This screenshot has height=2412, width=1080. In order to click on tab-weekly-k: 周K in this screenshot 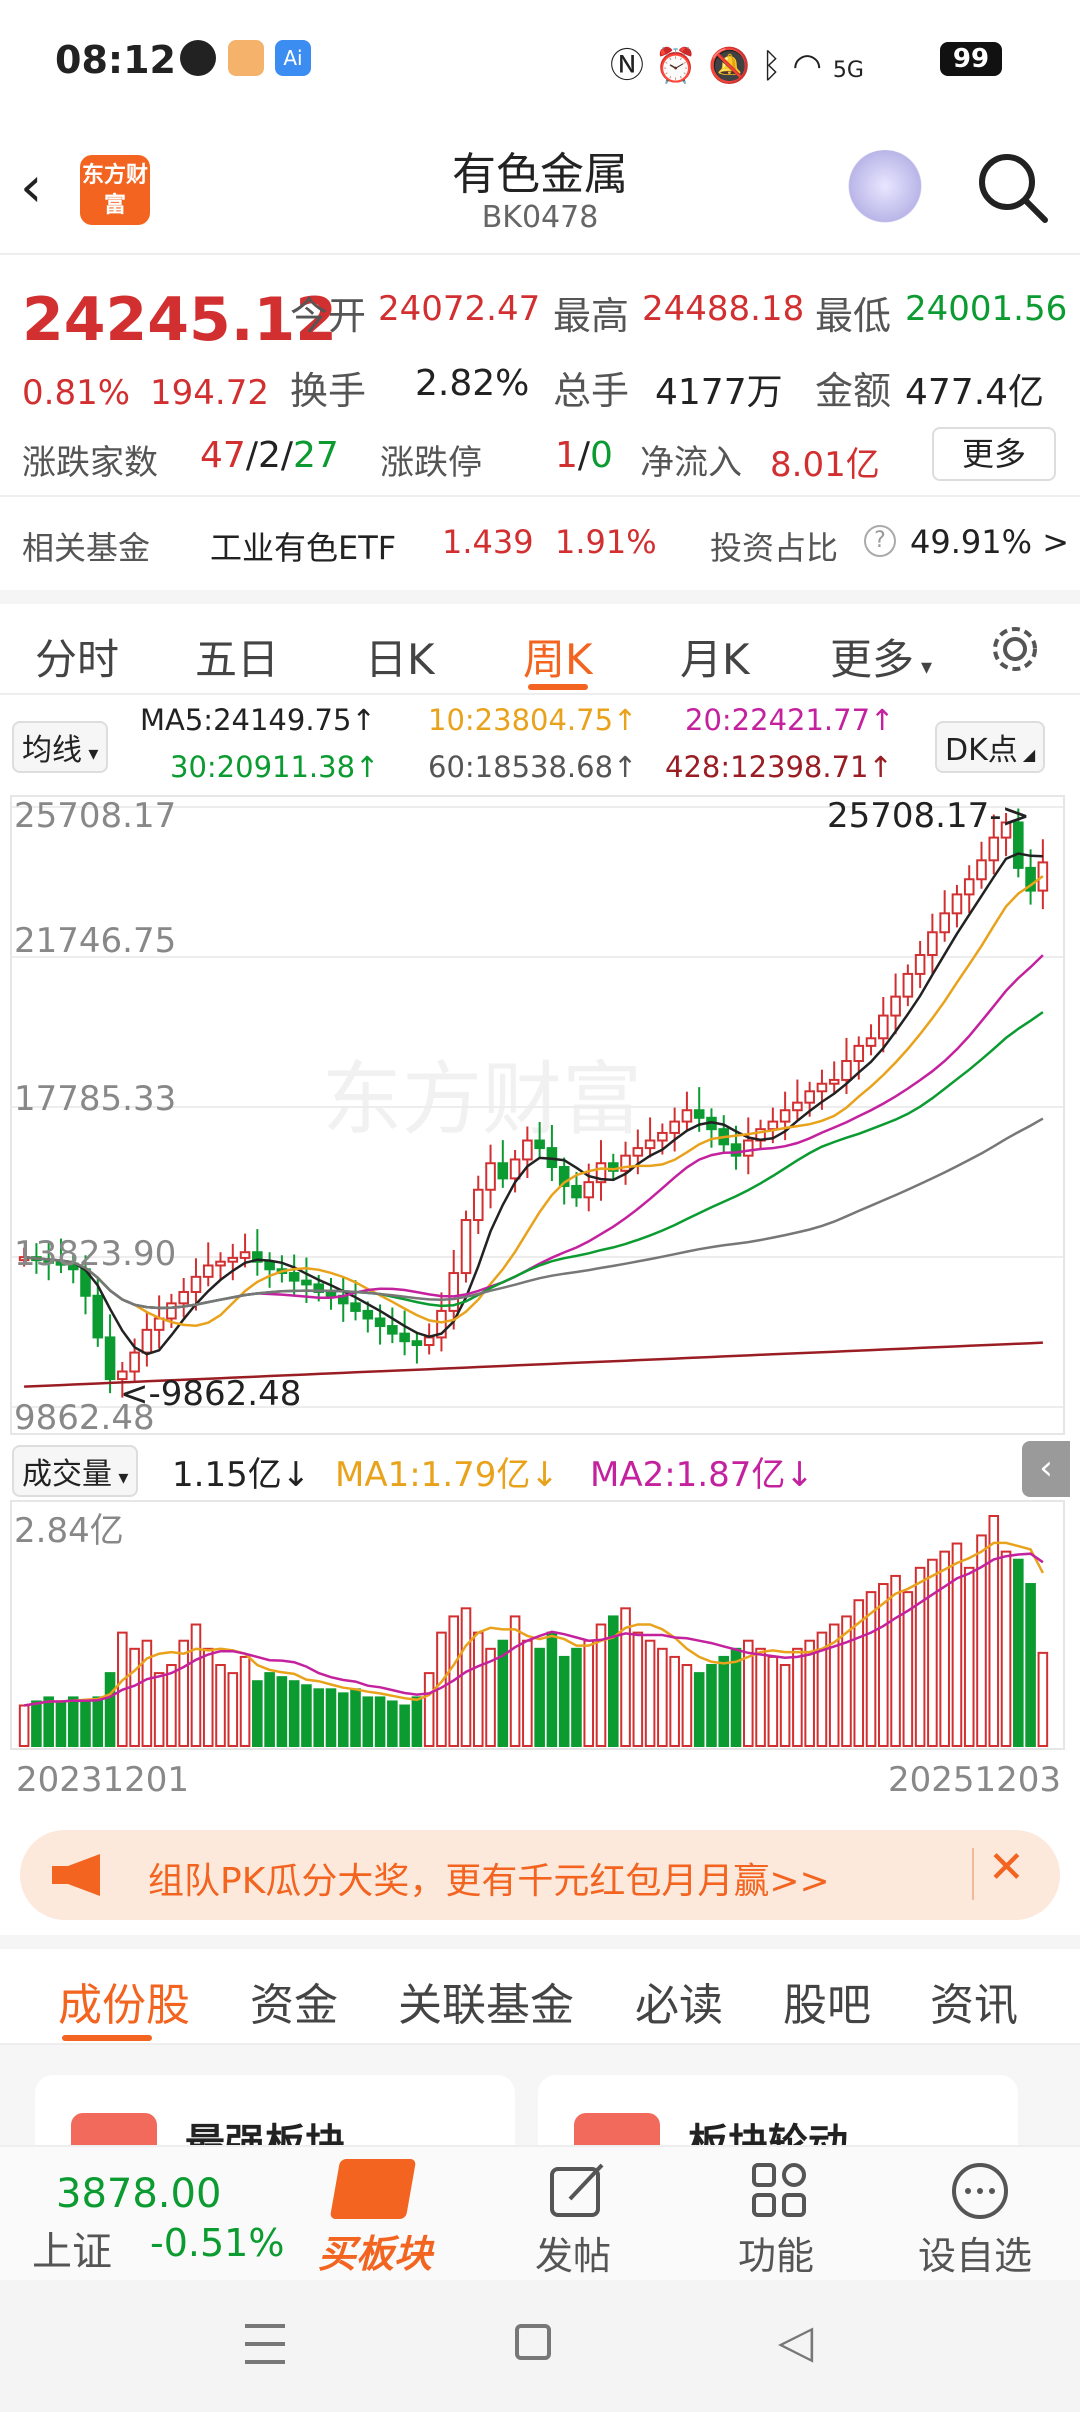, I will do `click(558, 656)`.